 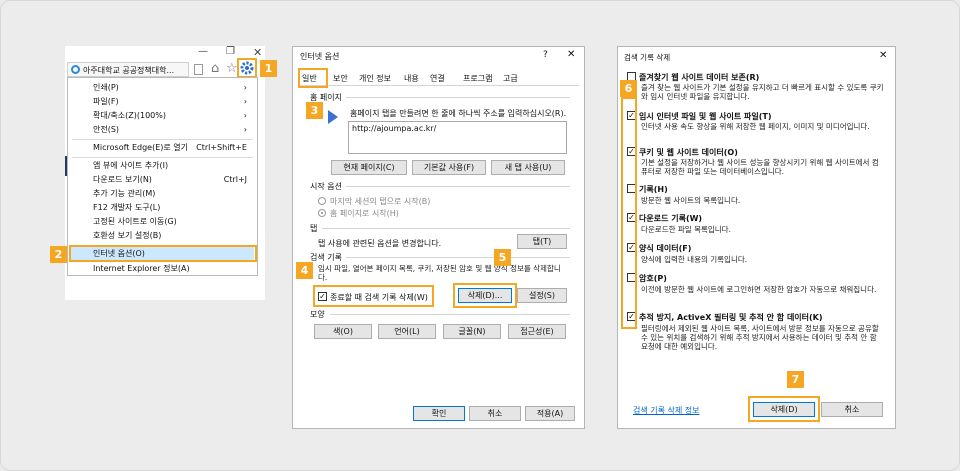 I want to click on step-badge-6: 6, so click(x=628, y=88).